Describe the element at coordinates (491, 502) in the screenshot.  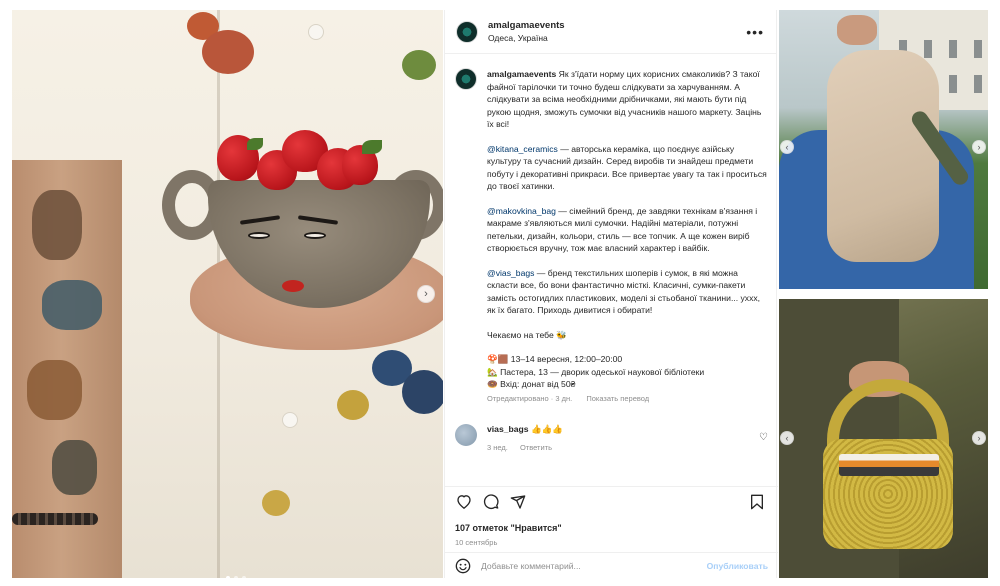
I see `comment-icon` at that location.